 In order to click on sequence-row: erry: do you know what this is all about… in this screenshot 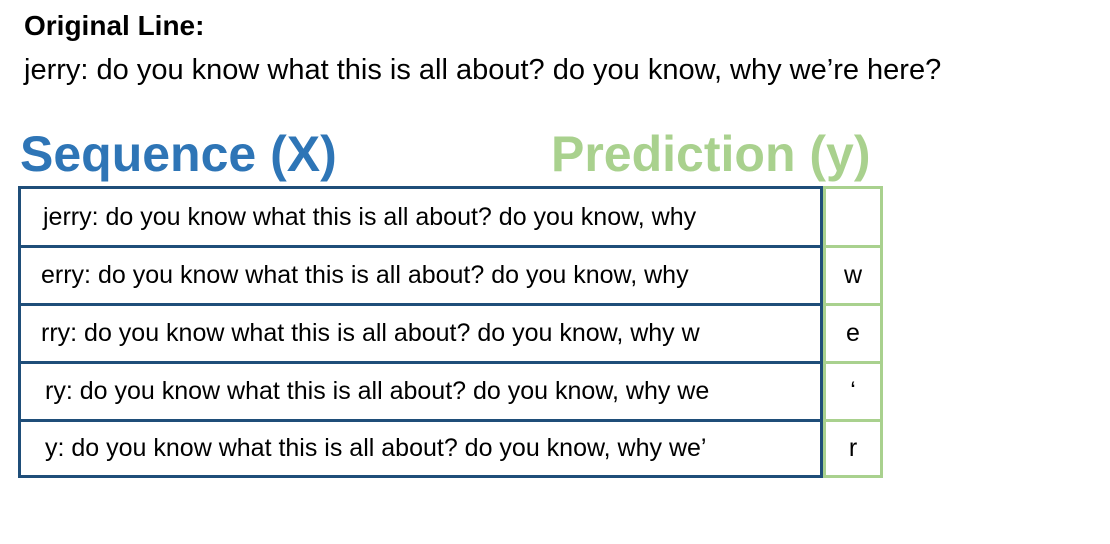, I will do `click(420, 274)`.